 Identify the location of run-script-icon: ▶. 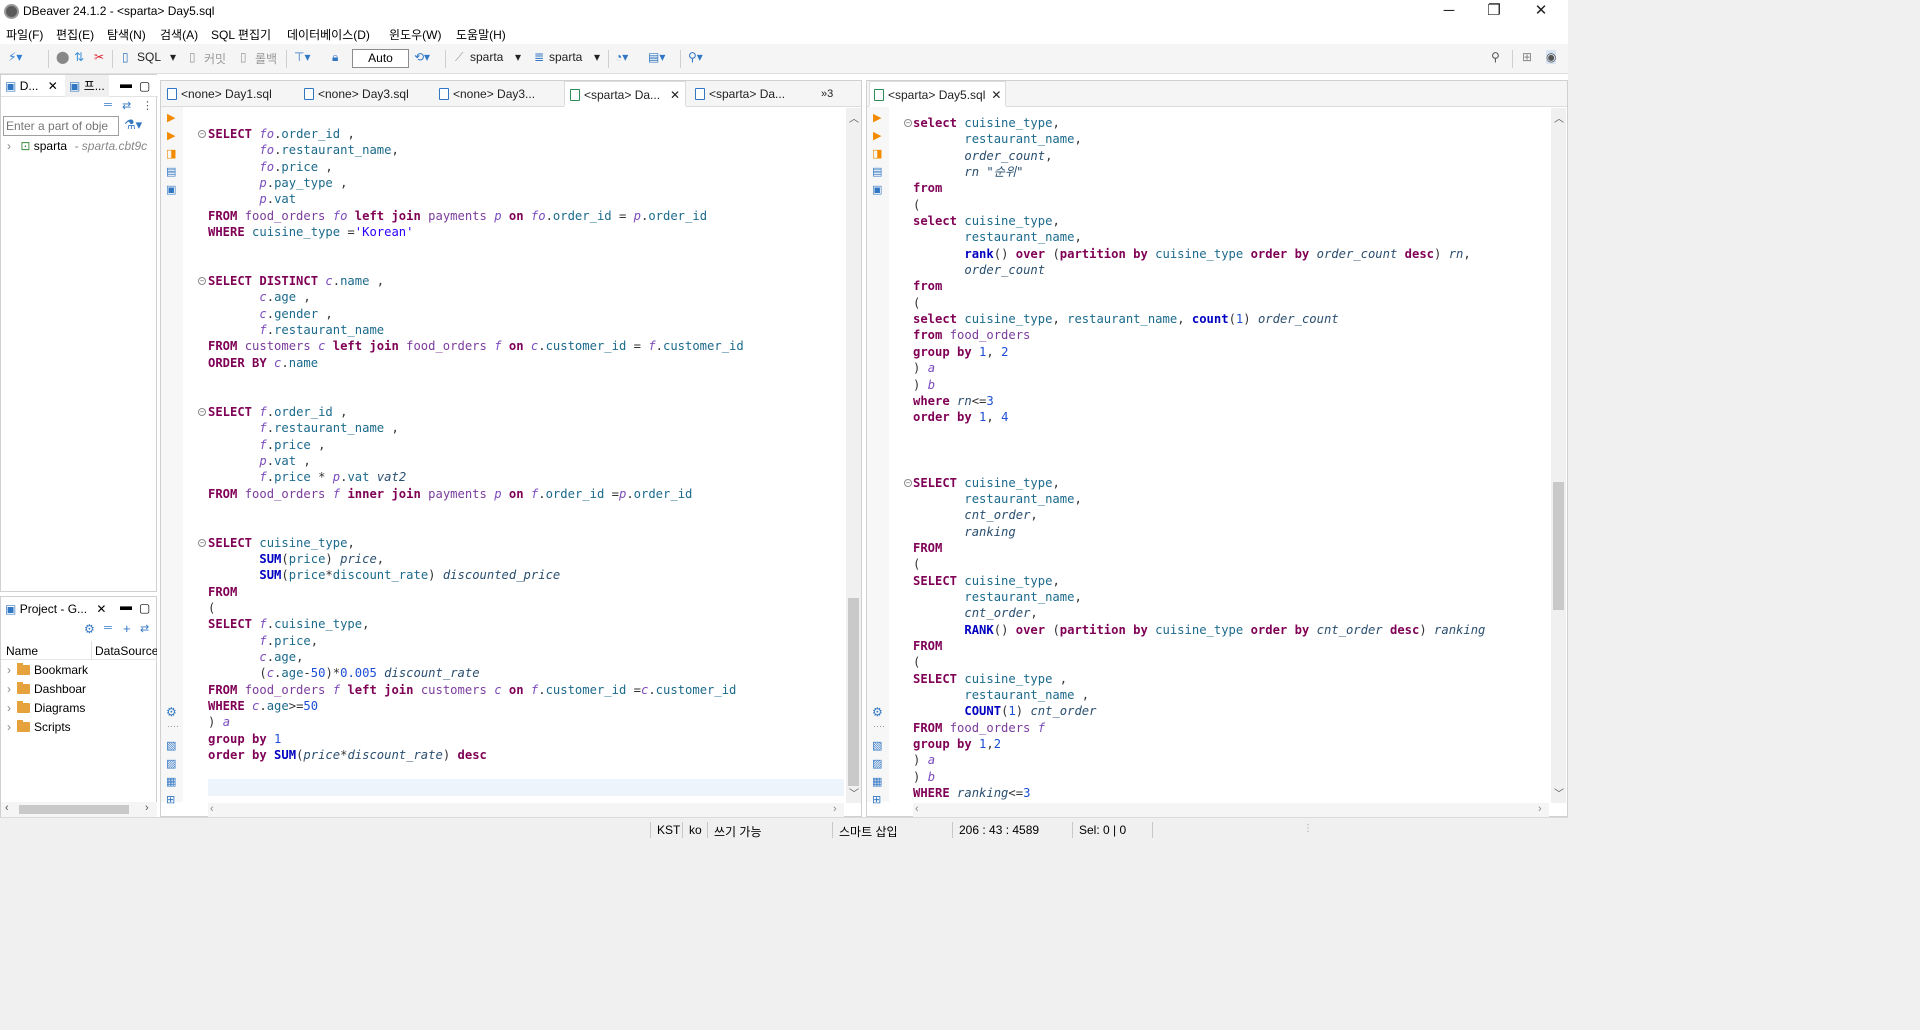
(877, 135).